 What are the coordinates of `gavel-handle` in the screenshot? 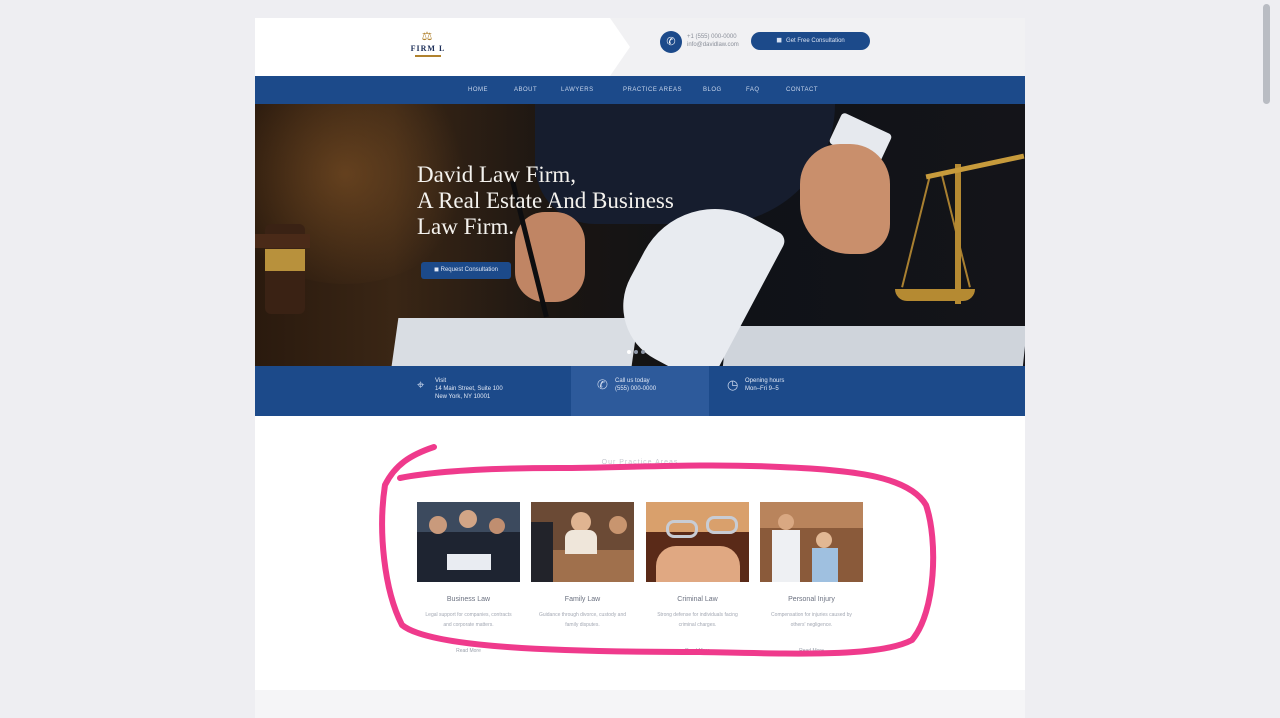 It's located at (282, 241).